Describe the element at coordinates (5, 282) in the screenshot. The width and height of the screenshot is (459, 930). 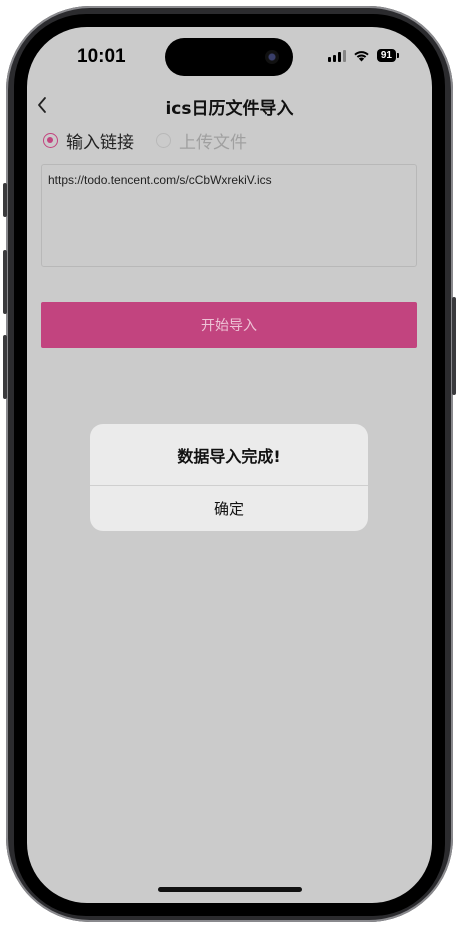
I see `volume-up-button` at that location.